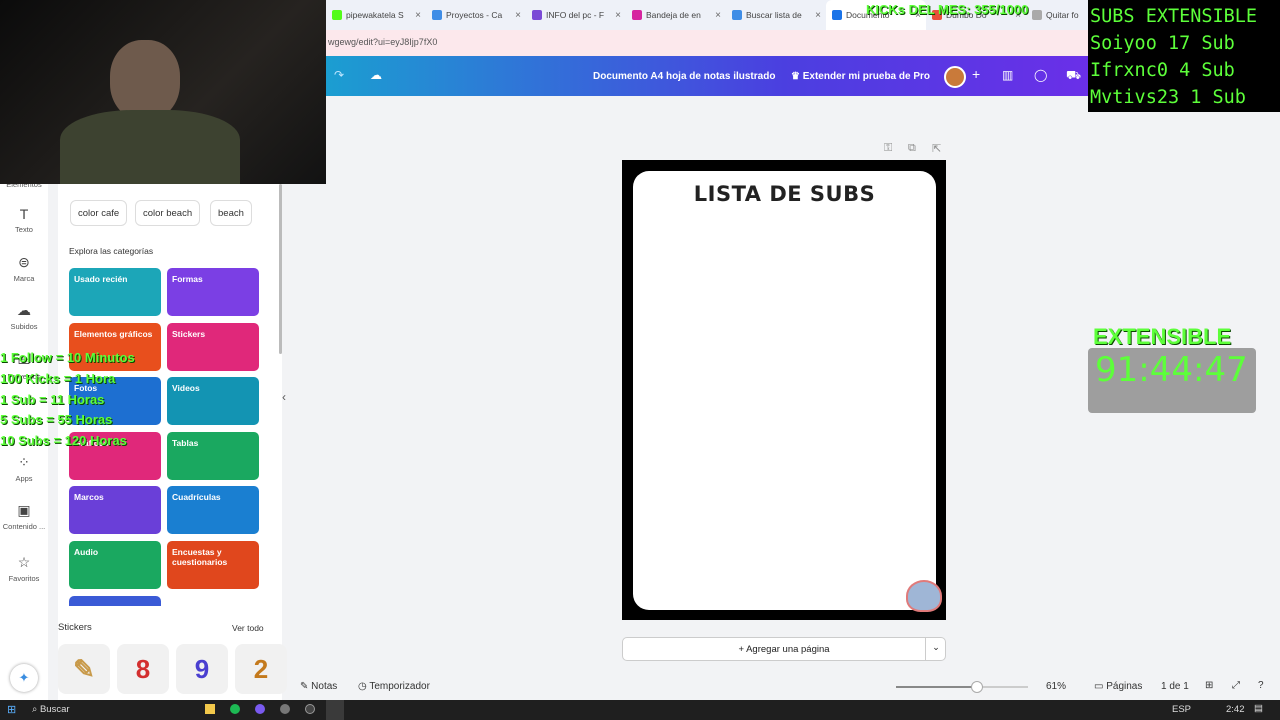 The image size is (1280, 720). I want to click on category-tile: Formas, so click(213, 292).